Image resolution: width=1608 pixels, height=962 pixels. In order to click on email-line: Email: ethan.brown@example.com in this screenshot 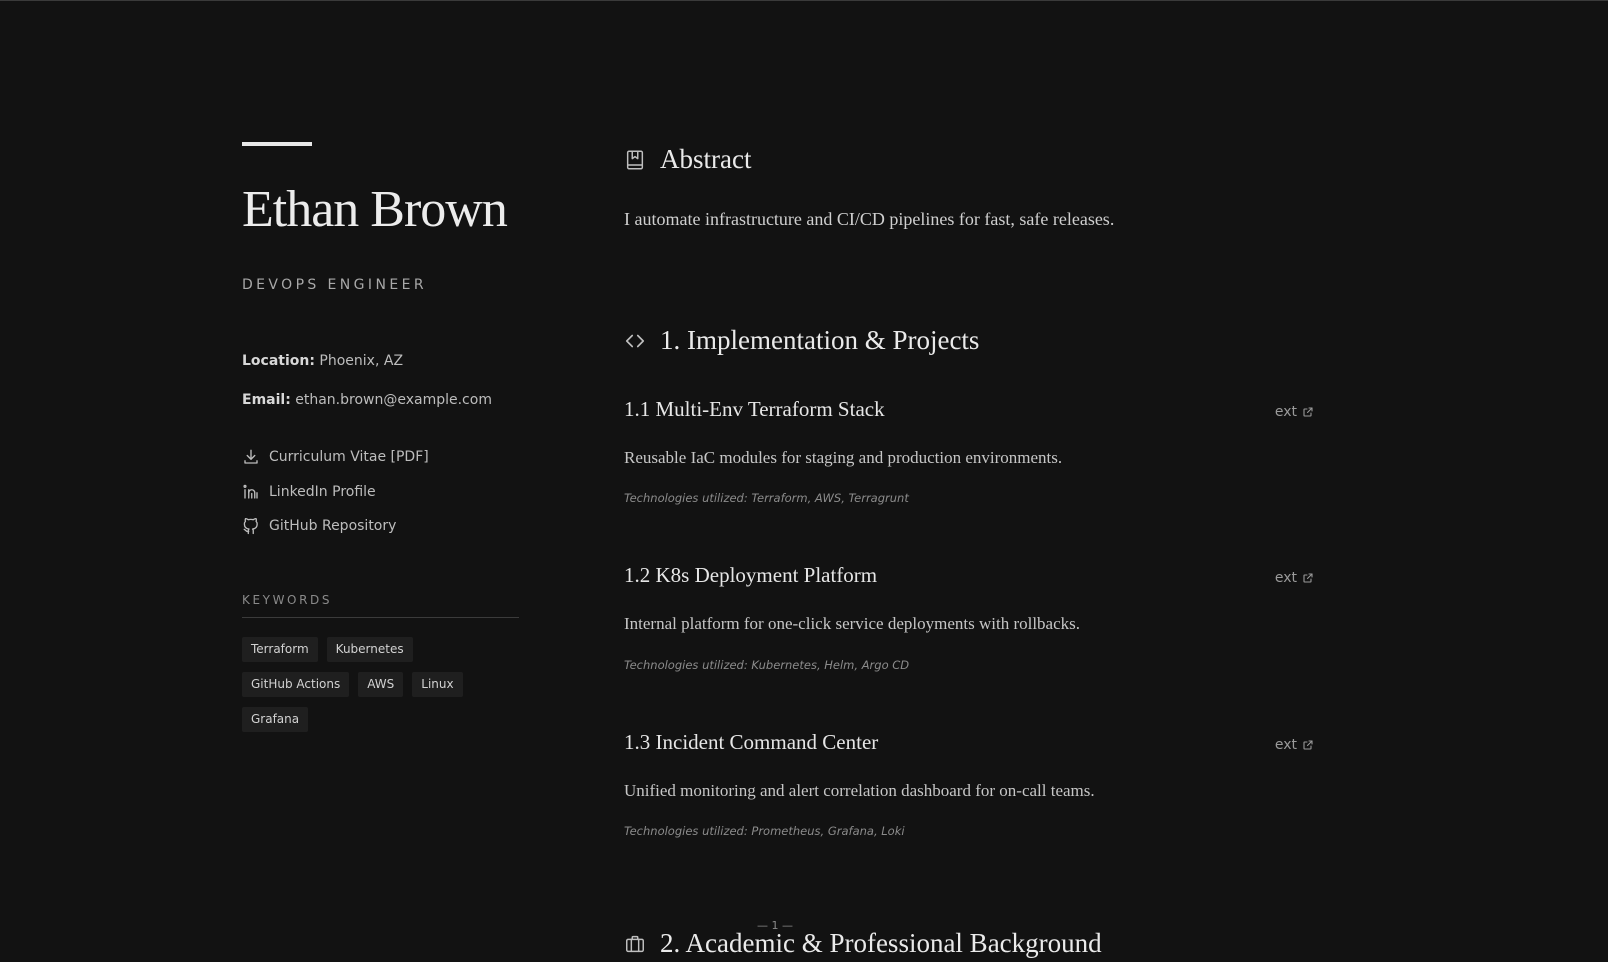, I will do `click(367, 400)`.